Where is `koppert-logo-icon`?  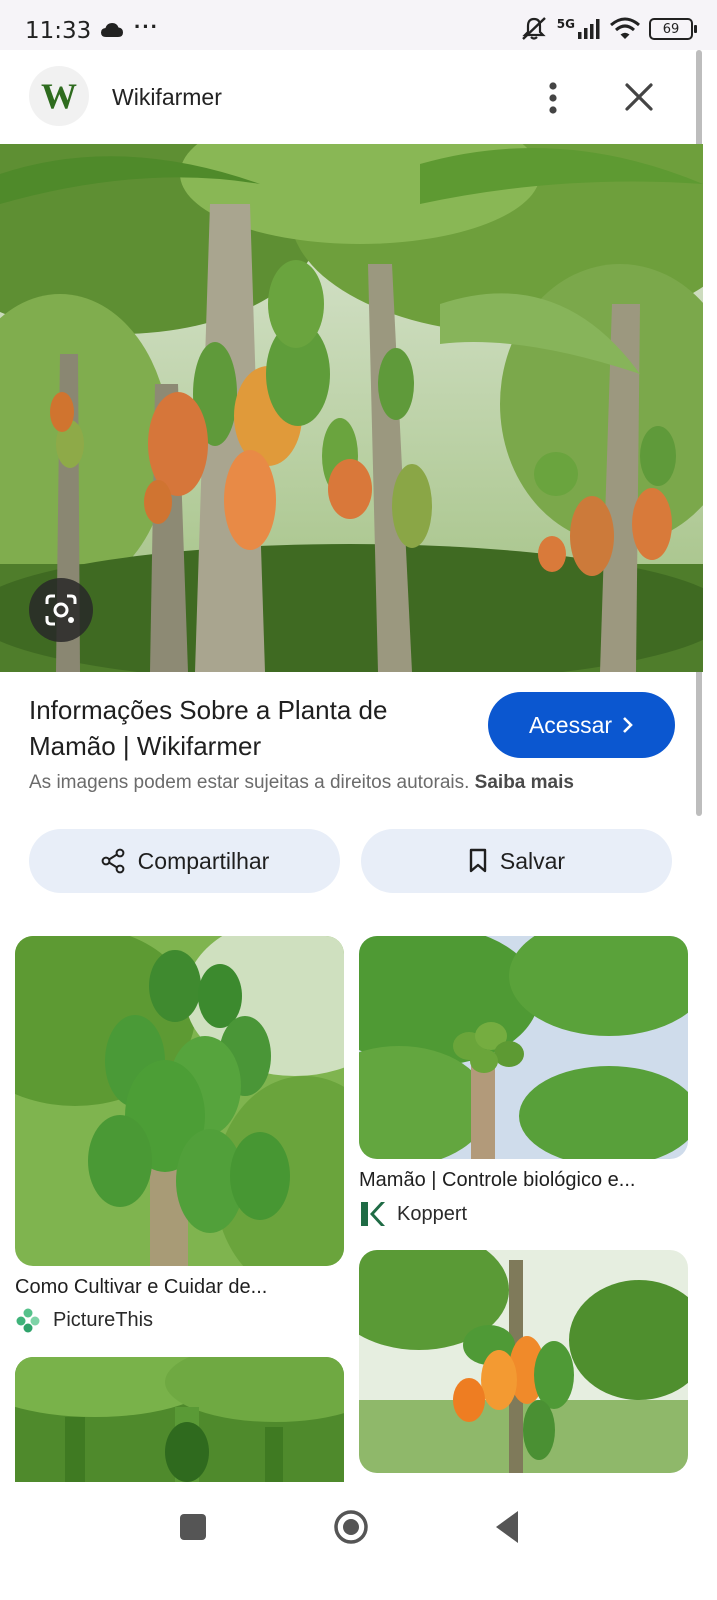
koppert-logo-icon is located at coordinates (373, 1214).